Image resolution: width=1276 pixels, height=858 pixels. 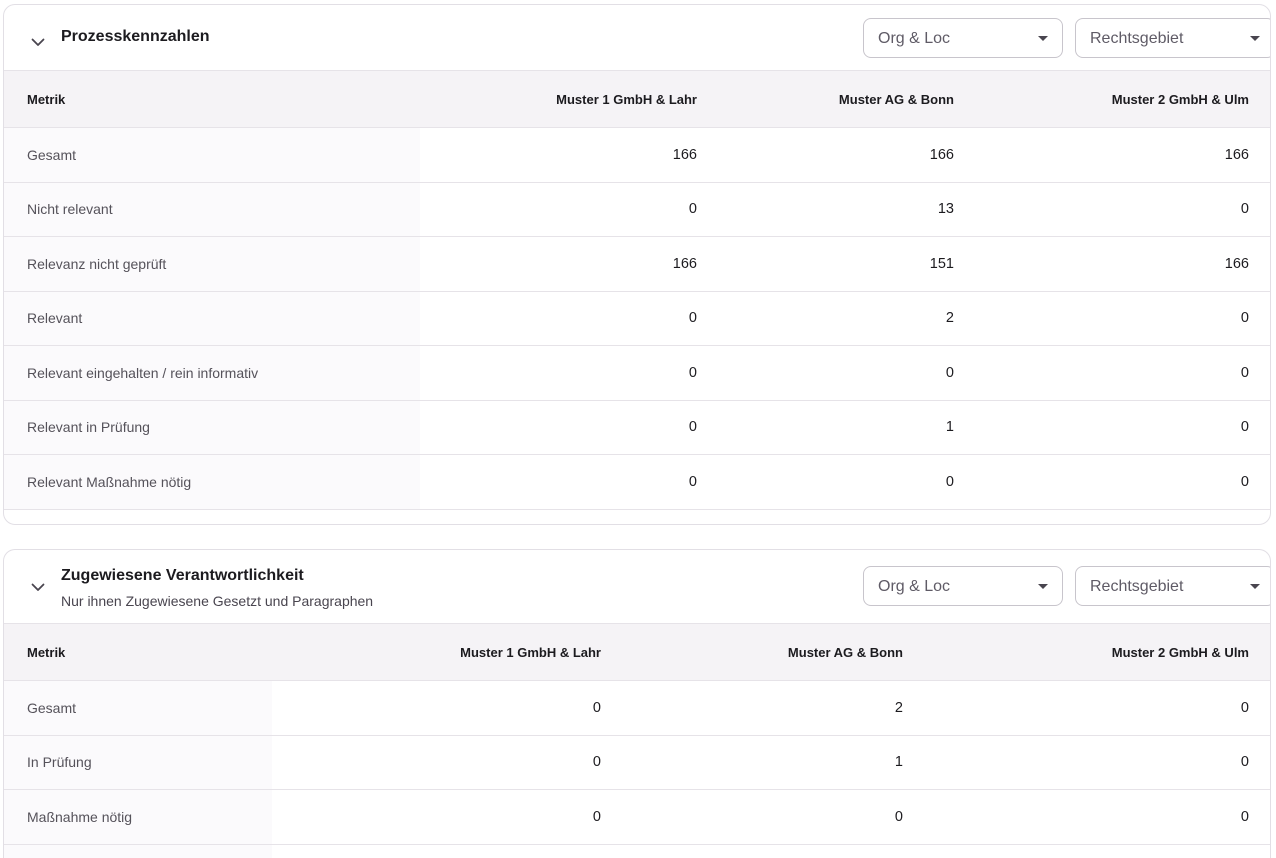 I want to click on metric-label: Relevanz nicht geprüft, so click(x=212, y=264).